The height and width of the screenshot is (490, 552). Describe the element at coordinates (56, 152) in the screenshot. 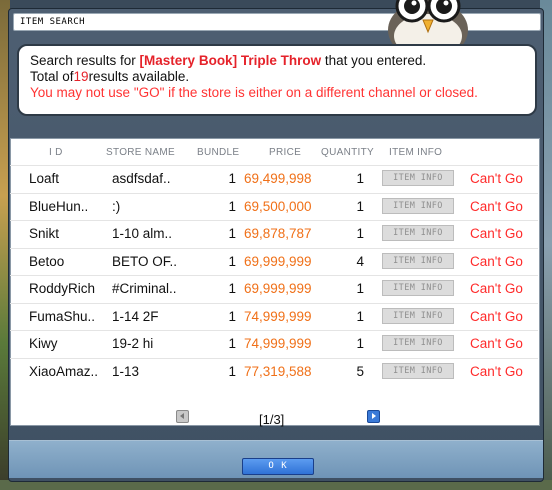

I see `column-header-id: I D` at that location.